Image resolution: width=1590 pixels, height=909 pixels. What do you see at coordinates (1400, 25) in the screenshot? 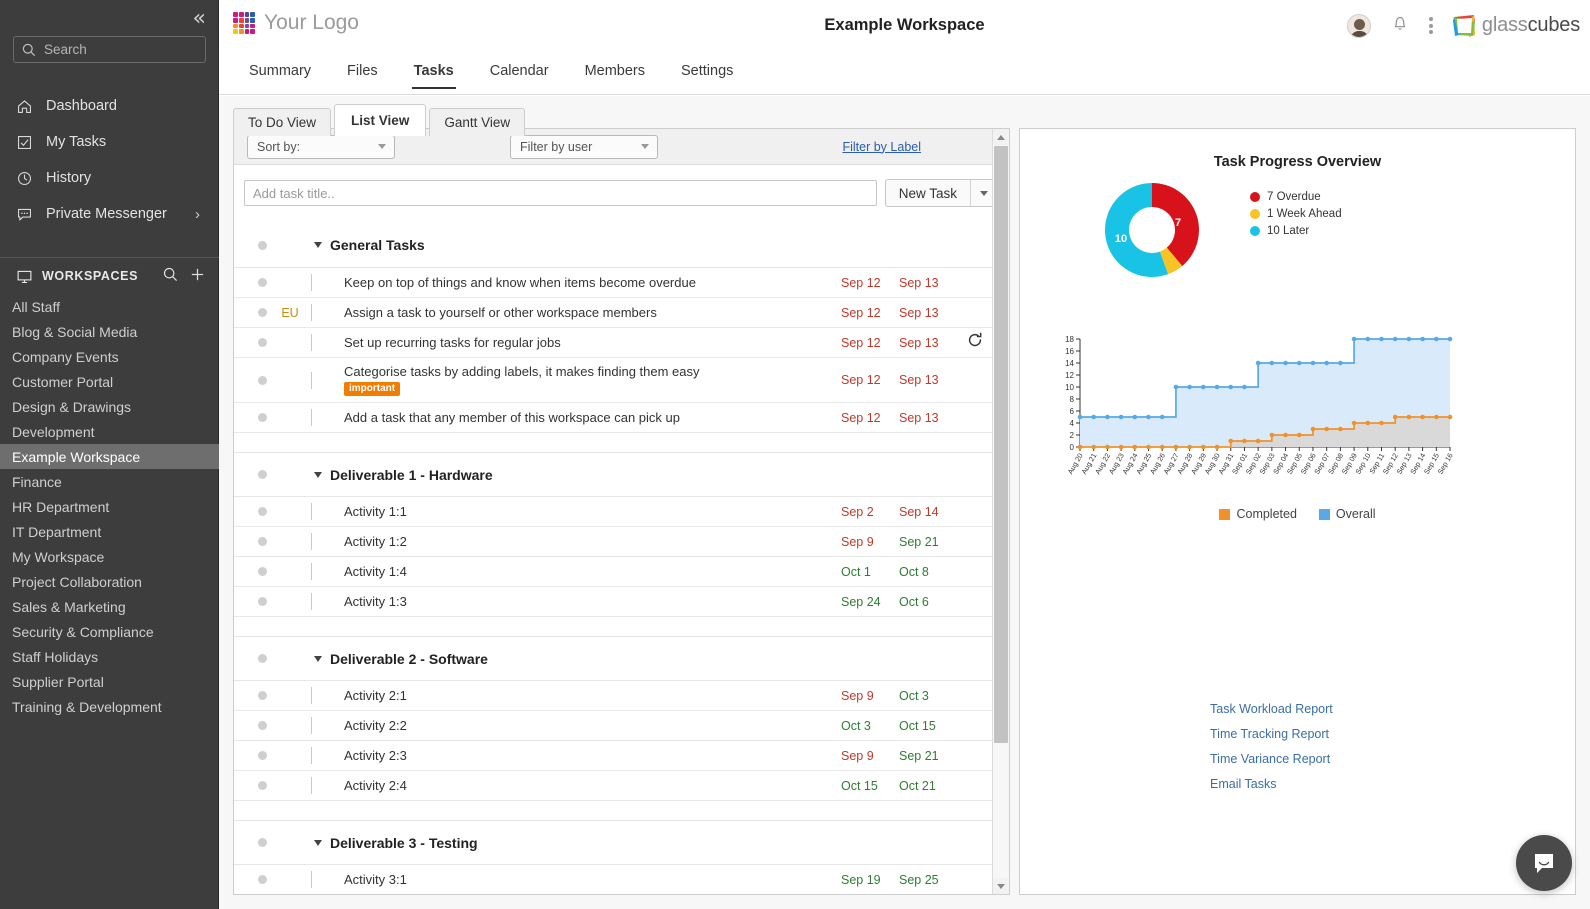
I see `bell-icon` at bounding box center [1400, 25].